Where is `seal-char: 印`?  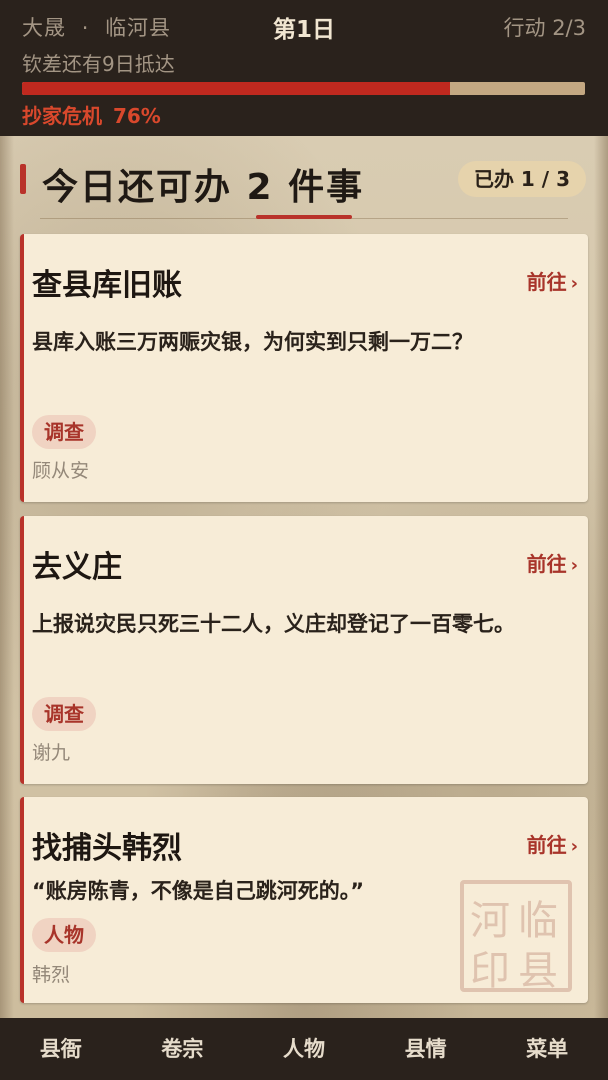 seal-char: 印 is located at coordinates (490, 971).